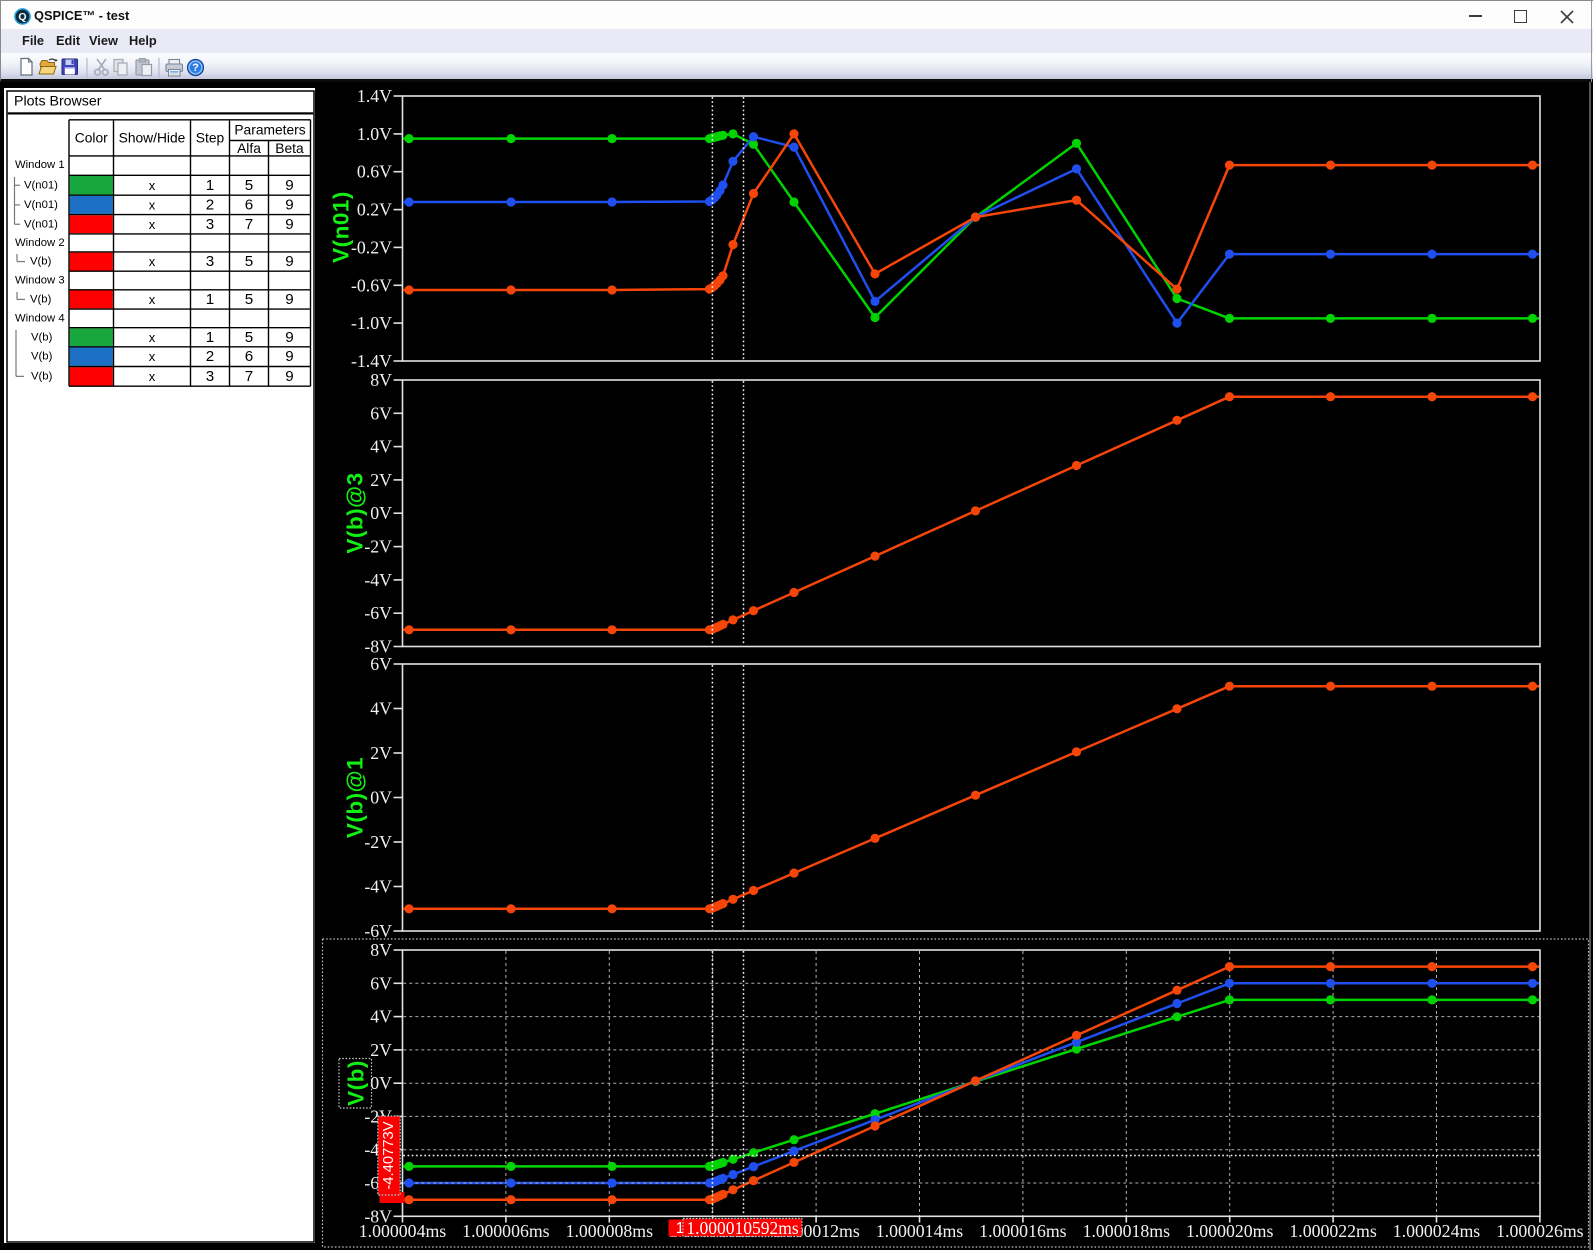 This screenshot has height=1250, width=1593. What do you see at coordinates (374, 96) in the screenshot?
I see `svg-text: 1.4V` at bounding box center [374, 96].